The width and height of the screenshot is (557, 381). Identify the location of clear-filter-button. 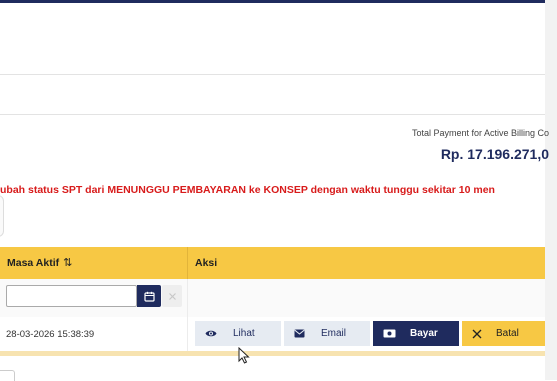
(172, 296).